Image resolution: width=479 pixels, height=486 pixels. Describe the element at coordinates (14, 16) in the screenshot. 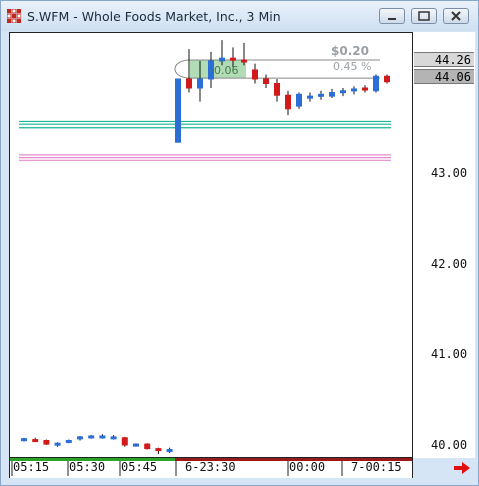

I see `app-grid-icon` at that location.